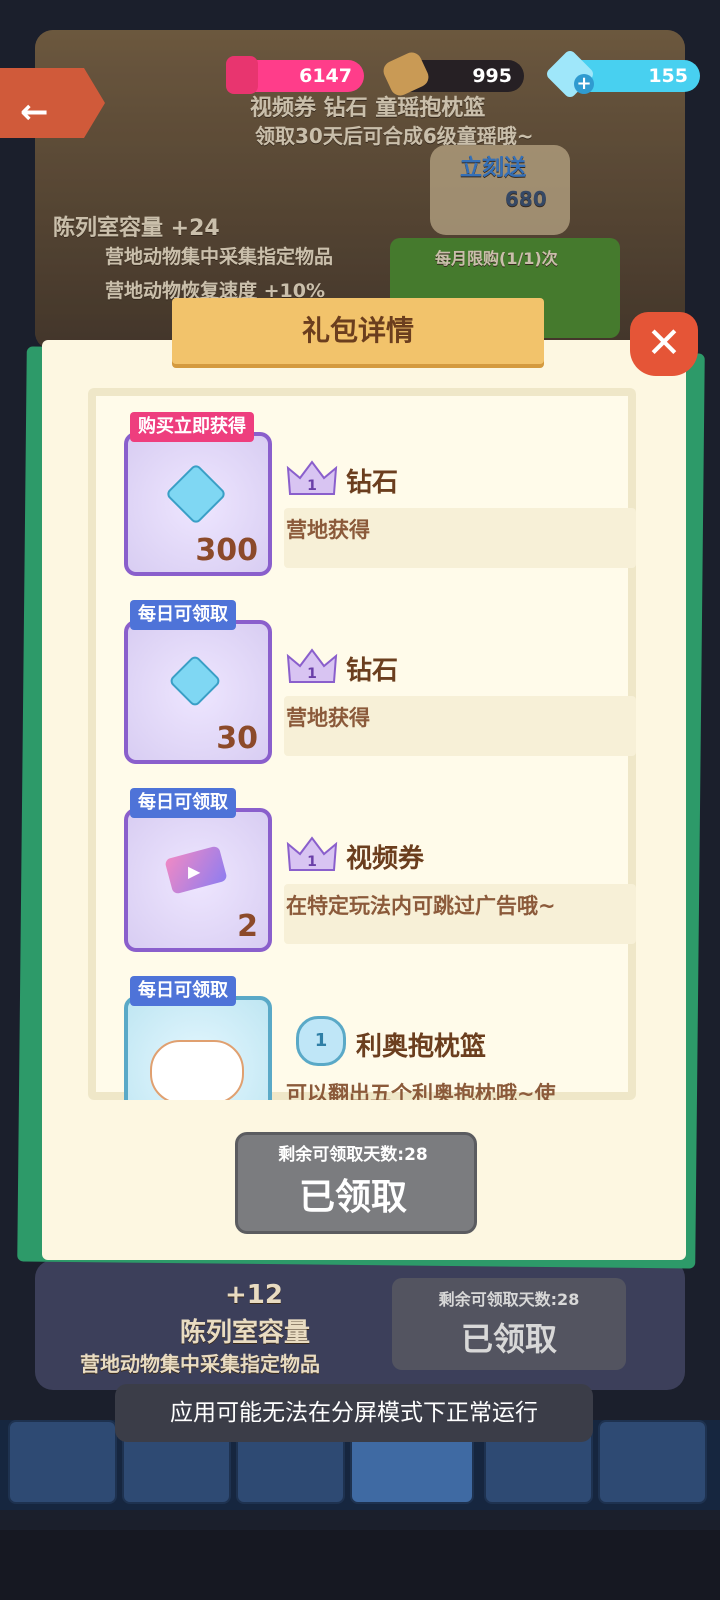 The image size is (720, 1600). I want to click on bg-monthly-limit: 每月限购(1/1)次, so click(496, 258).